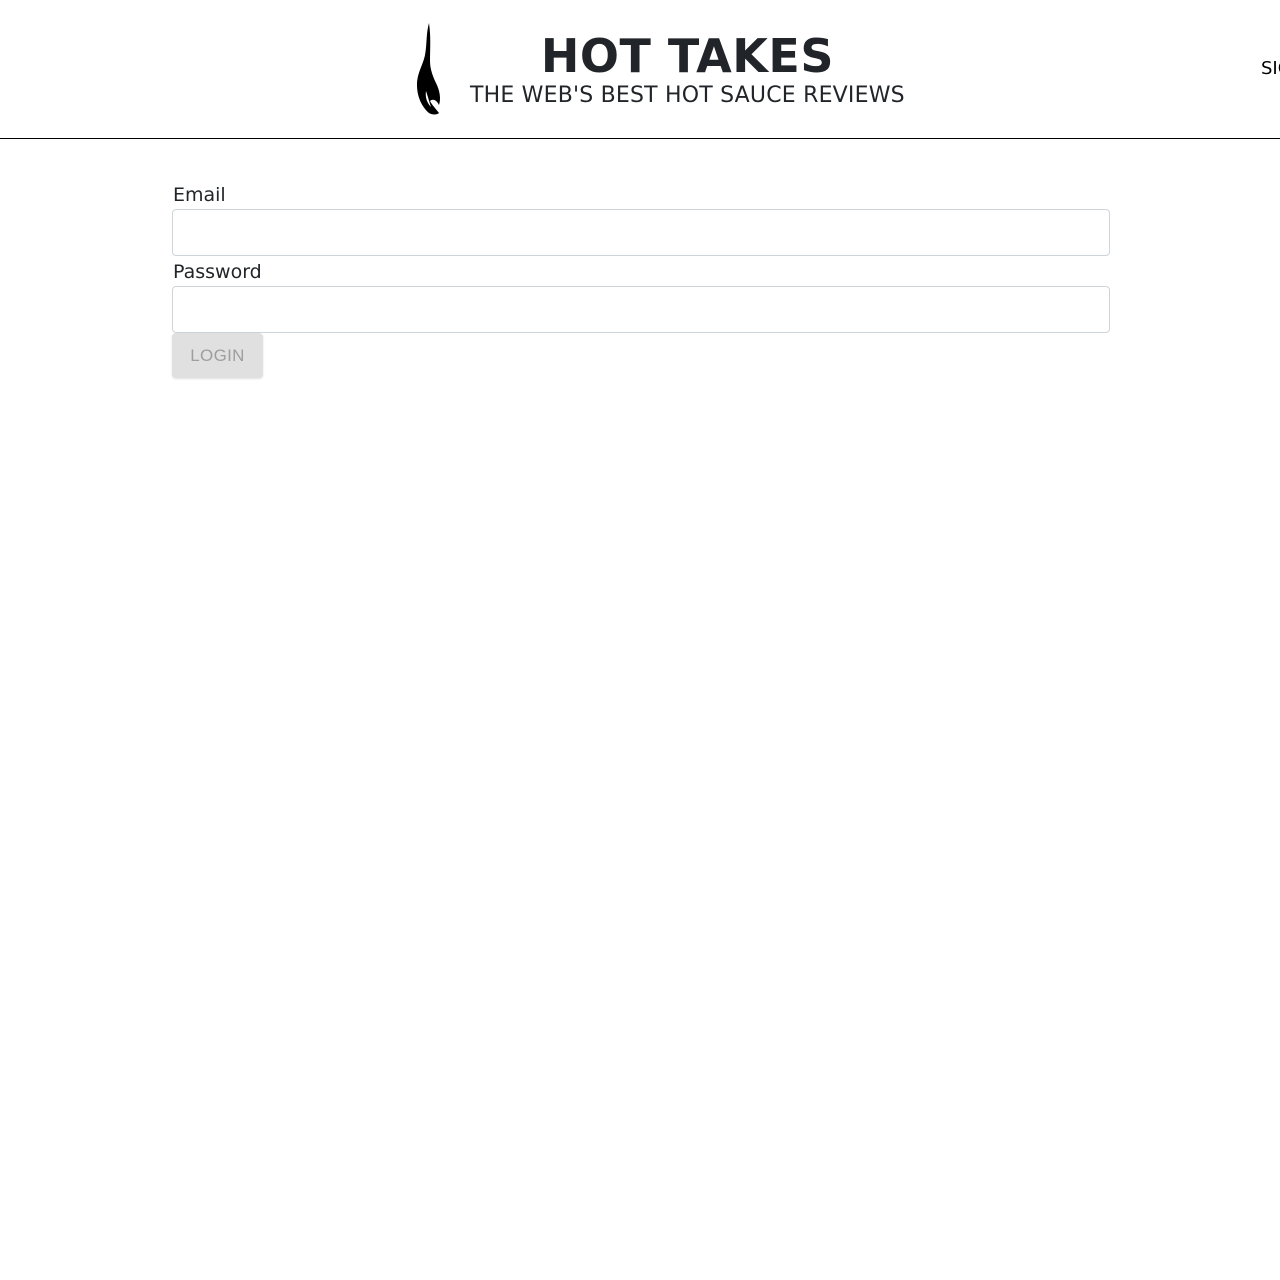 This screenshot has width=1280, height=1280. I want to click on password-input, so click(641, 309).